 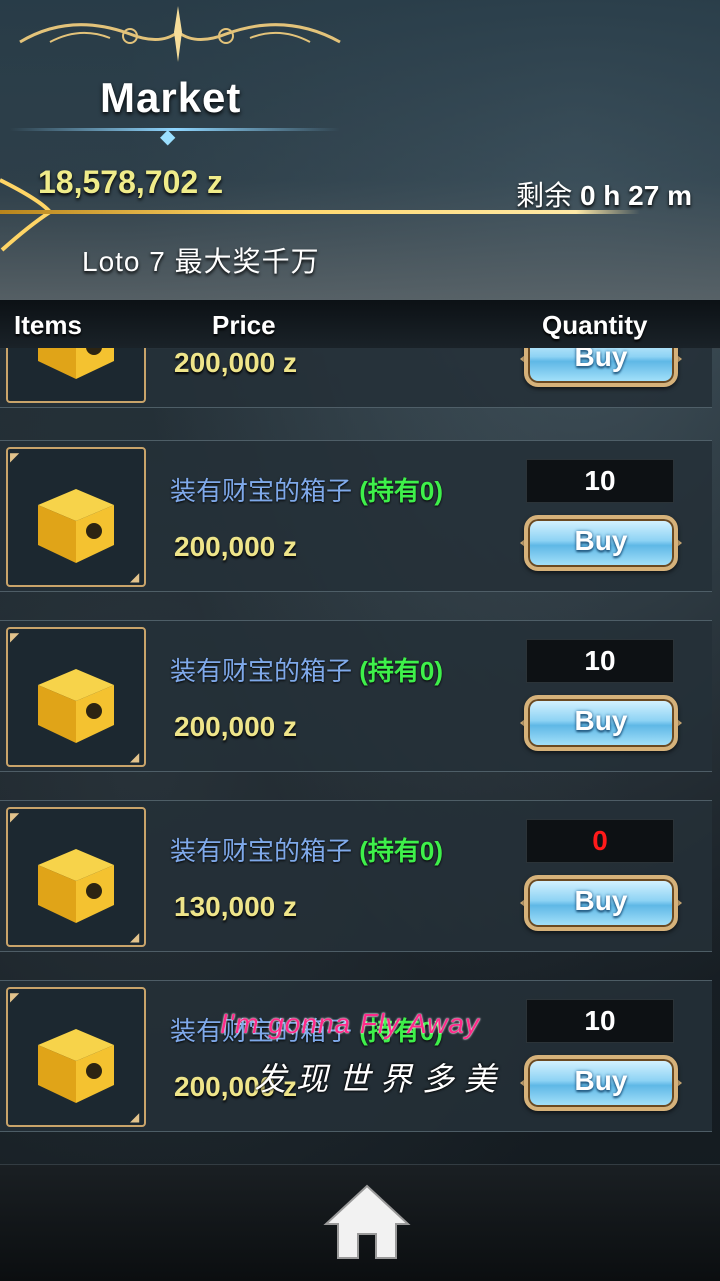 What do you see at coordinates (544, 195) in the screenshot?
I see `timer-prefix: 剩余` at bounding box center [544, 195].